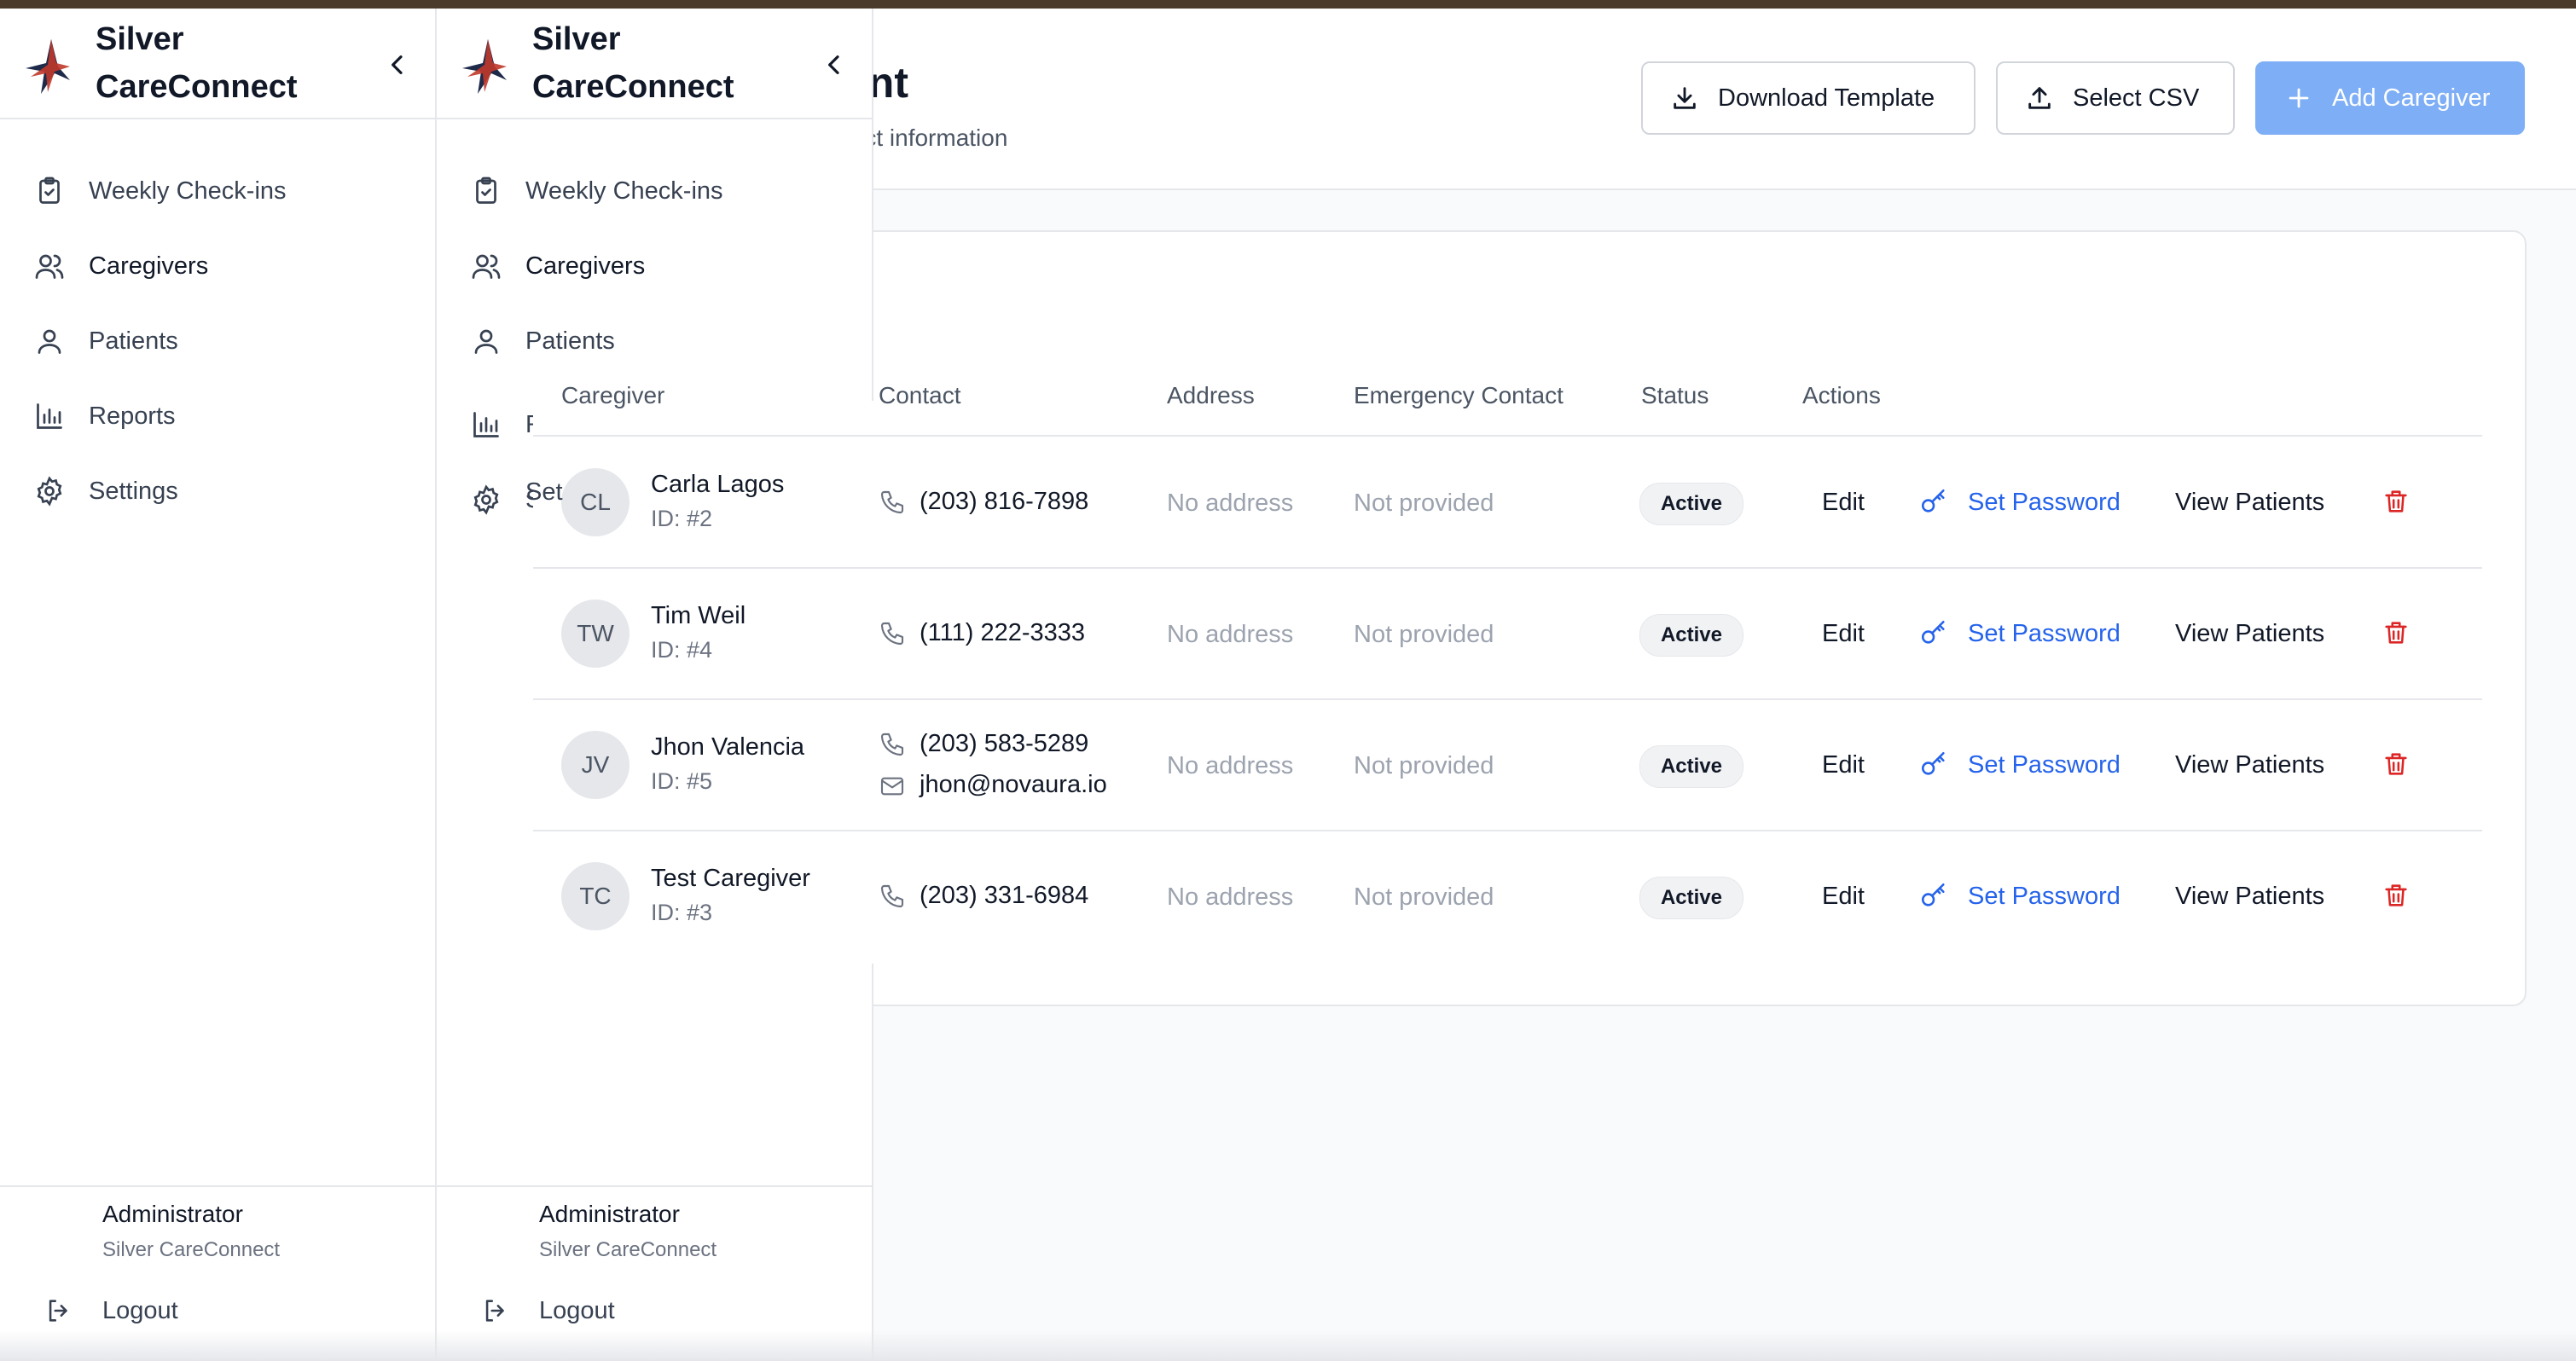  I want to click on download-template-button: Download Template, so click(1808, 98).